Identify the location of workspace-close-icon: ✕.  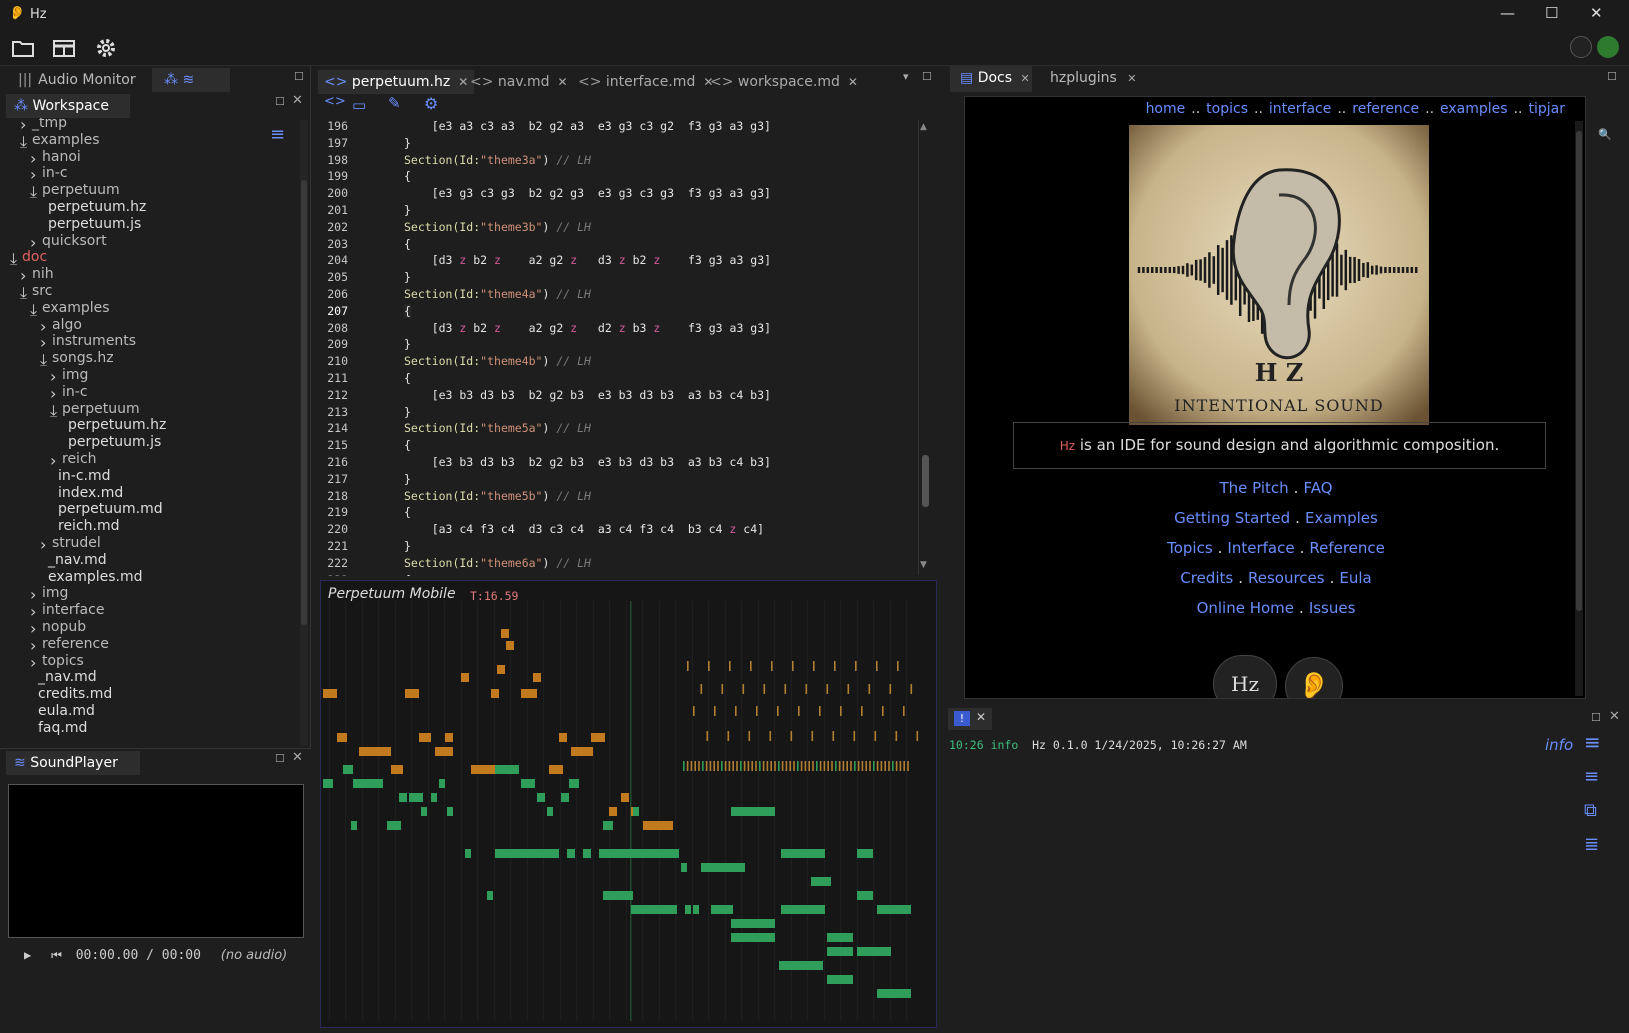
(297, 100).